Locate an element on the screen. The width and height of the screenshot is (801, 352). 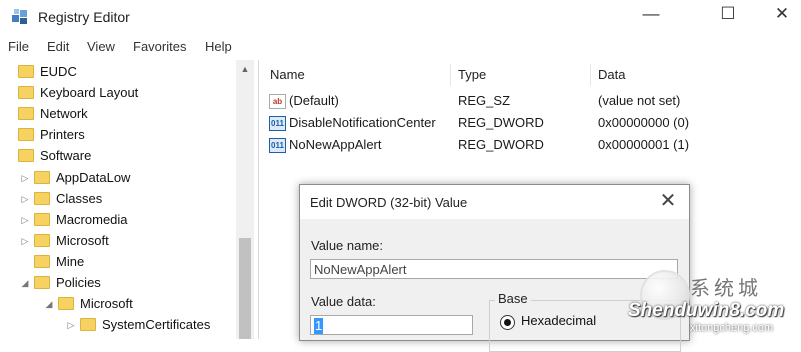
value-name-label: Value name: is located at coordinates (347, 245).